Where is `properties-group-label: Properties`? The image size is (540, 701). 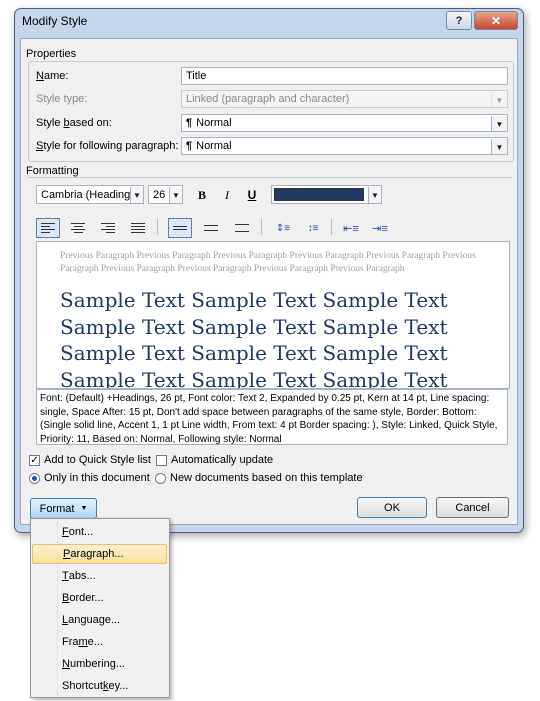
properties-group-label: Properties is located at coordinates (51, 54).